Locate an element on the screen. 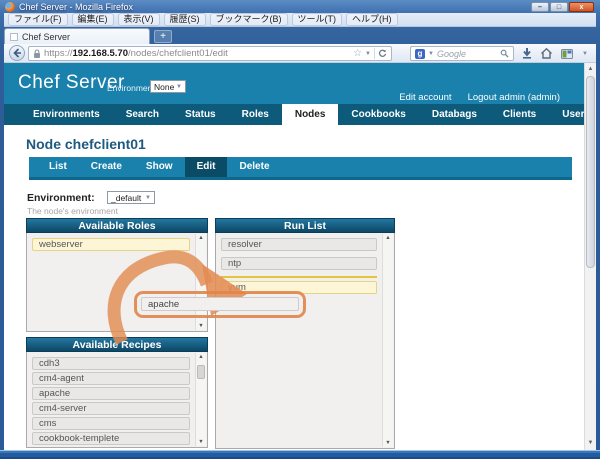 The width and height of the screenshot is (600, 459). environment-field-select: _default ▼ is located at coordinates (131, 197).